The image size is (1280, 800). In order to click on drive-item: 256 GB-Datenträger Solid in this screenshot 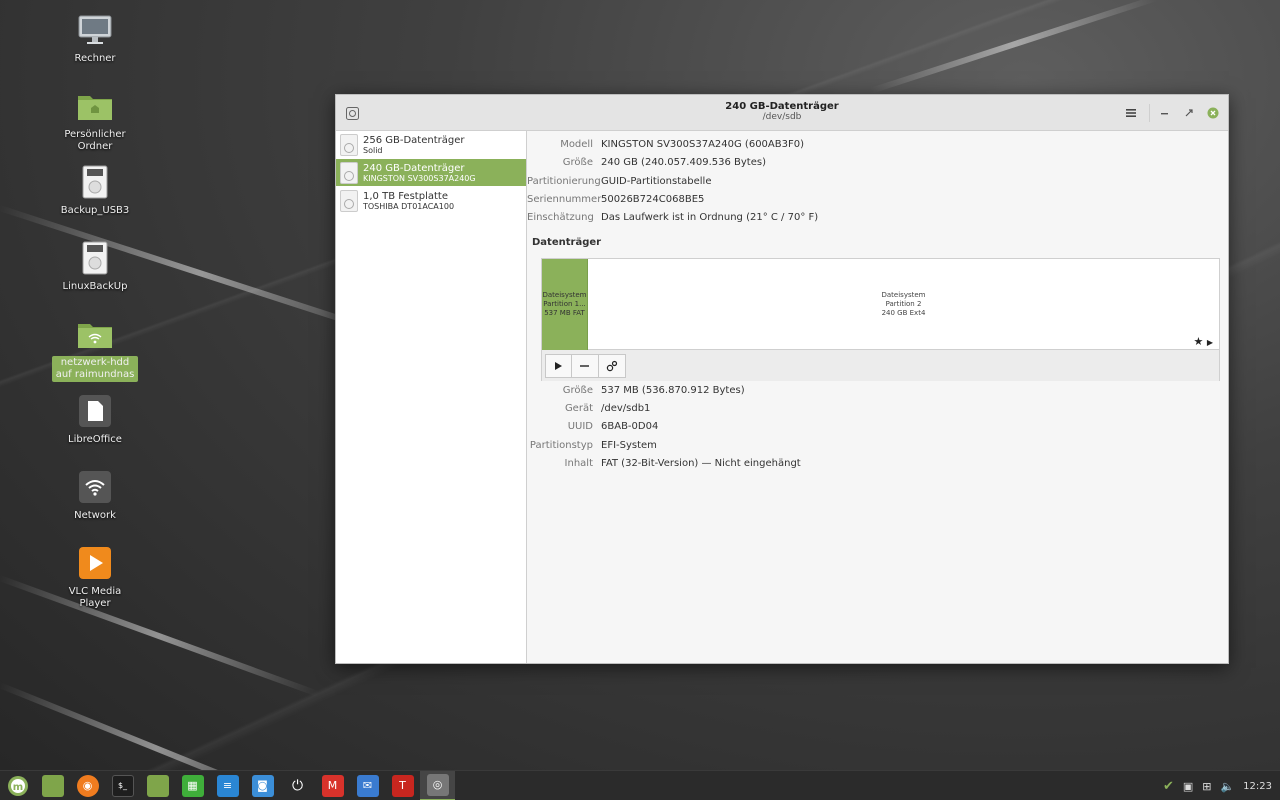, I will do `click(431, 144)`.